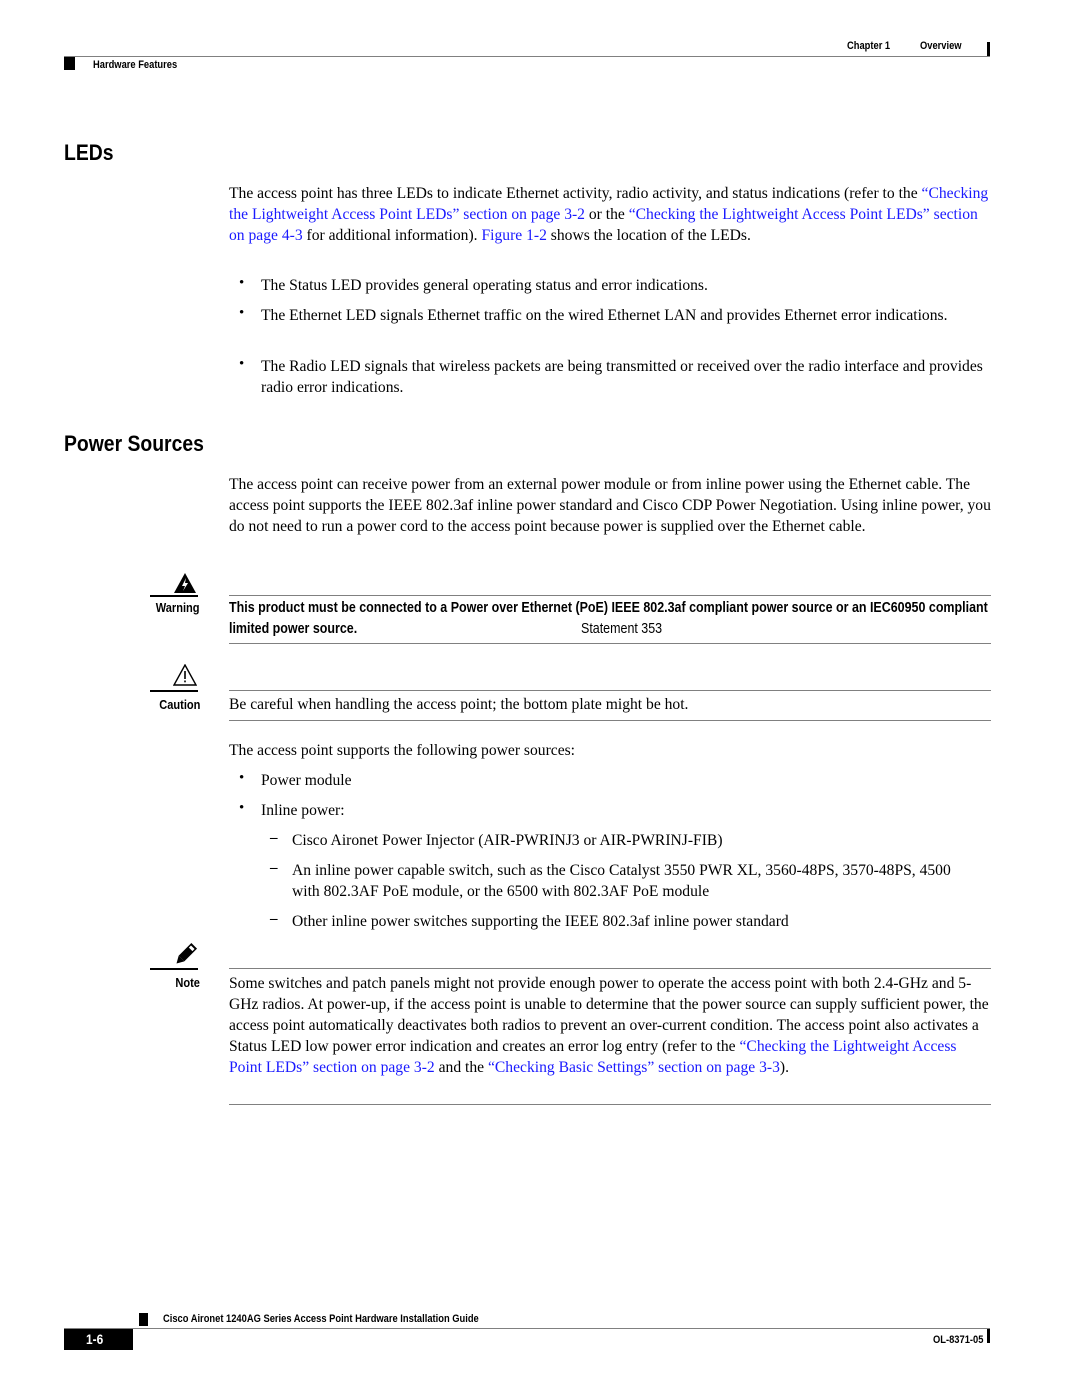 Image resolution: width=1080 pixels, height=1397 pixels. I want to click on caution-icon, so click(185, 675).